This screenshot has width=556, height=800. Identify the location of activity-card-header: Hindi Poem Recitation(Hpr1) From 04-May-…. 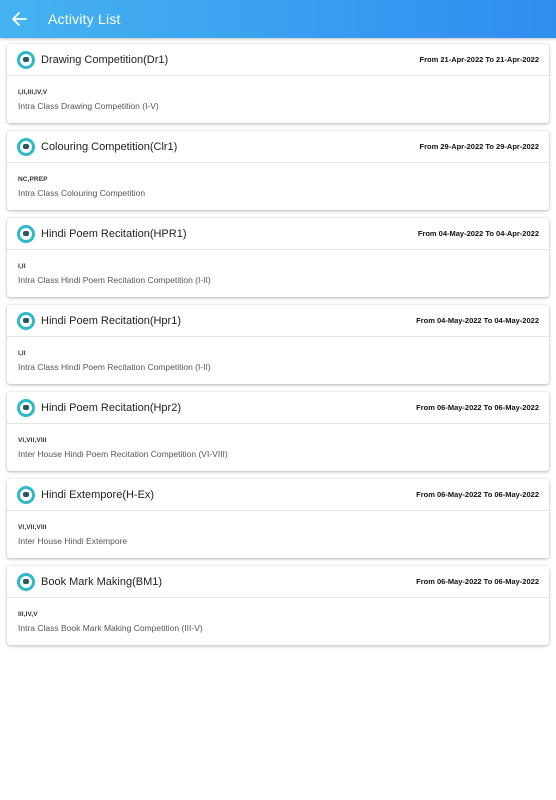
(278, 321).